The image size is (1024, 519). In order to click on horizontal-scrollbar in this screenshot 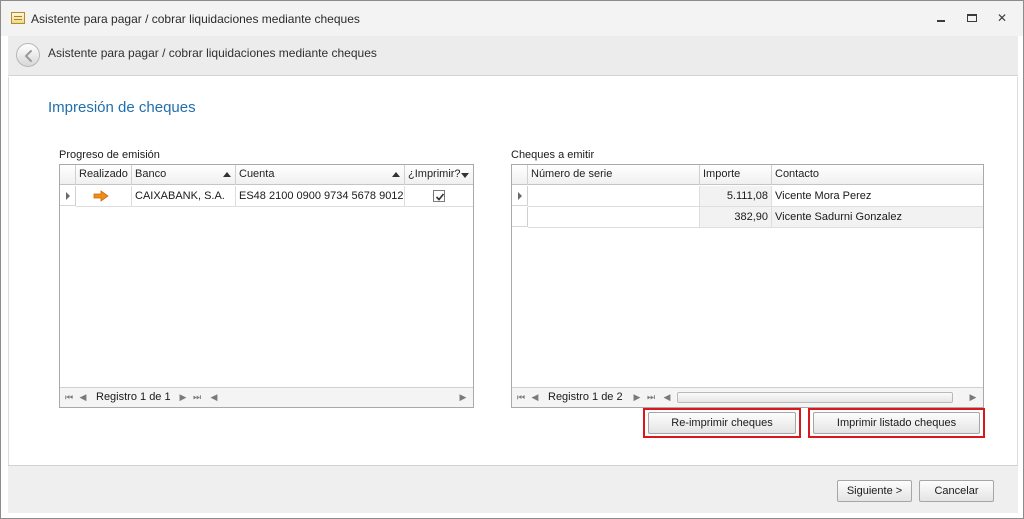, I will do `click(816, 397)`.